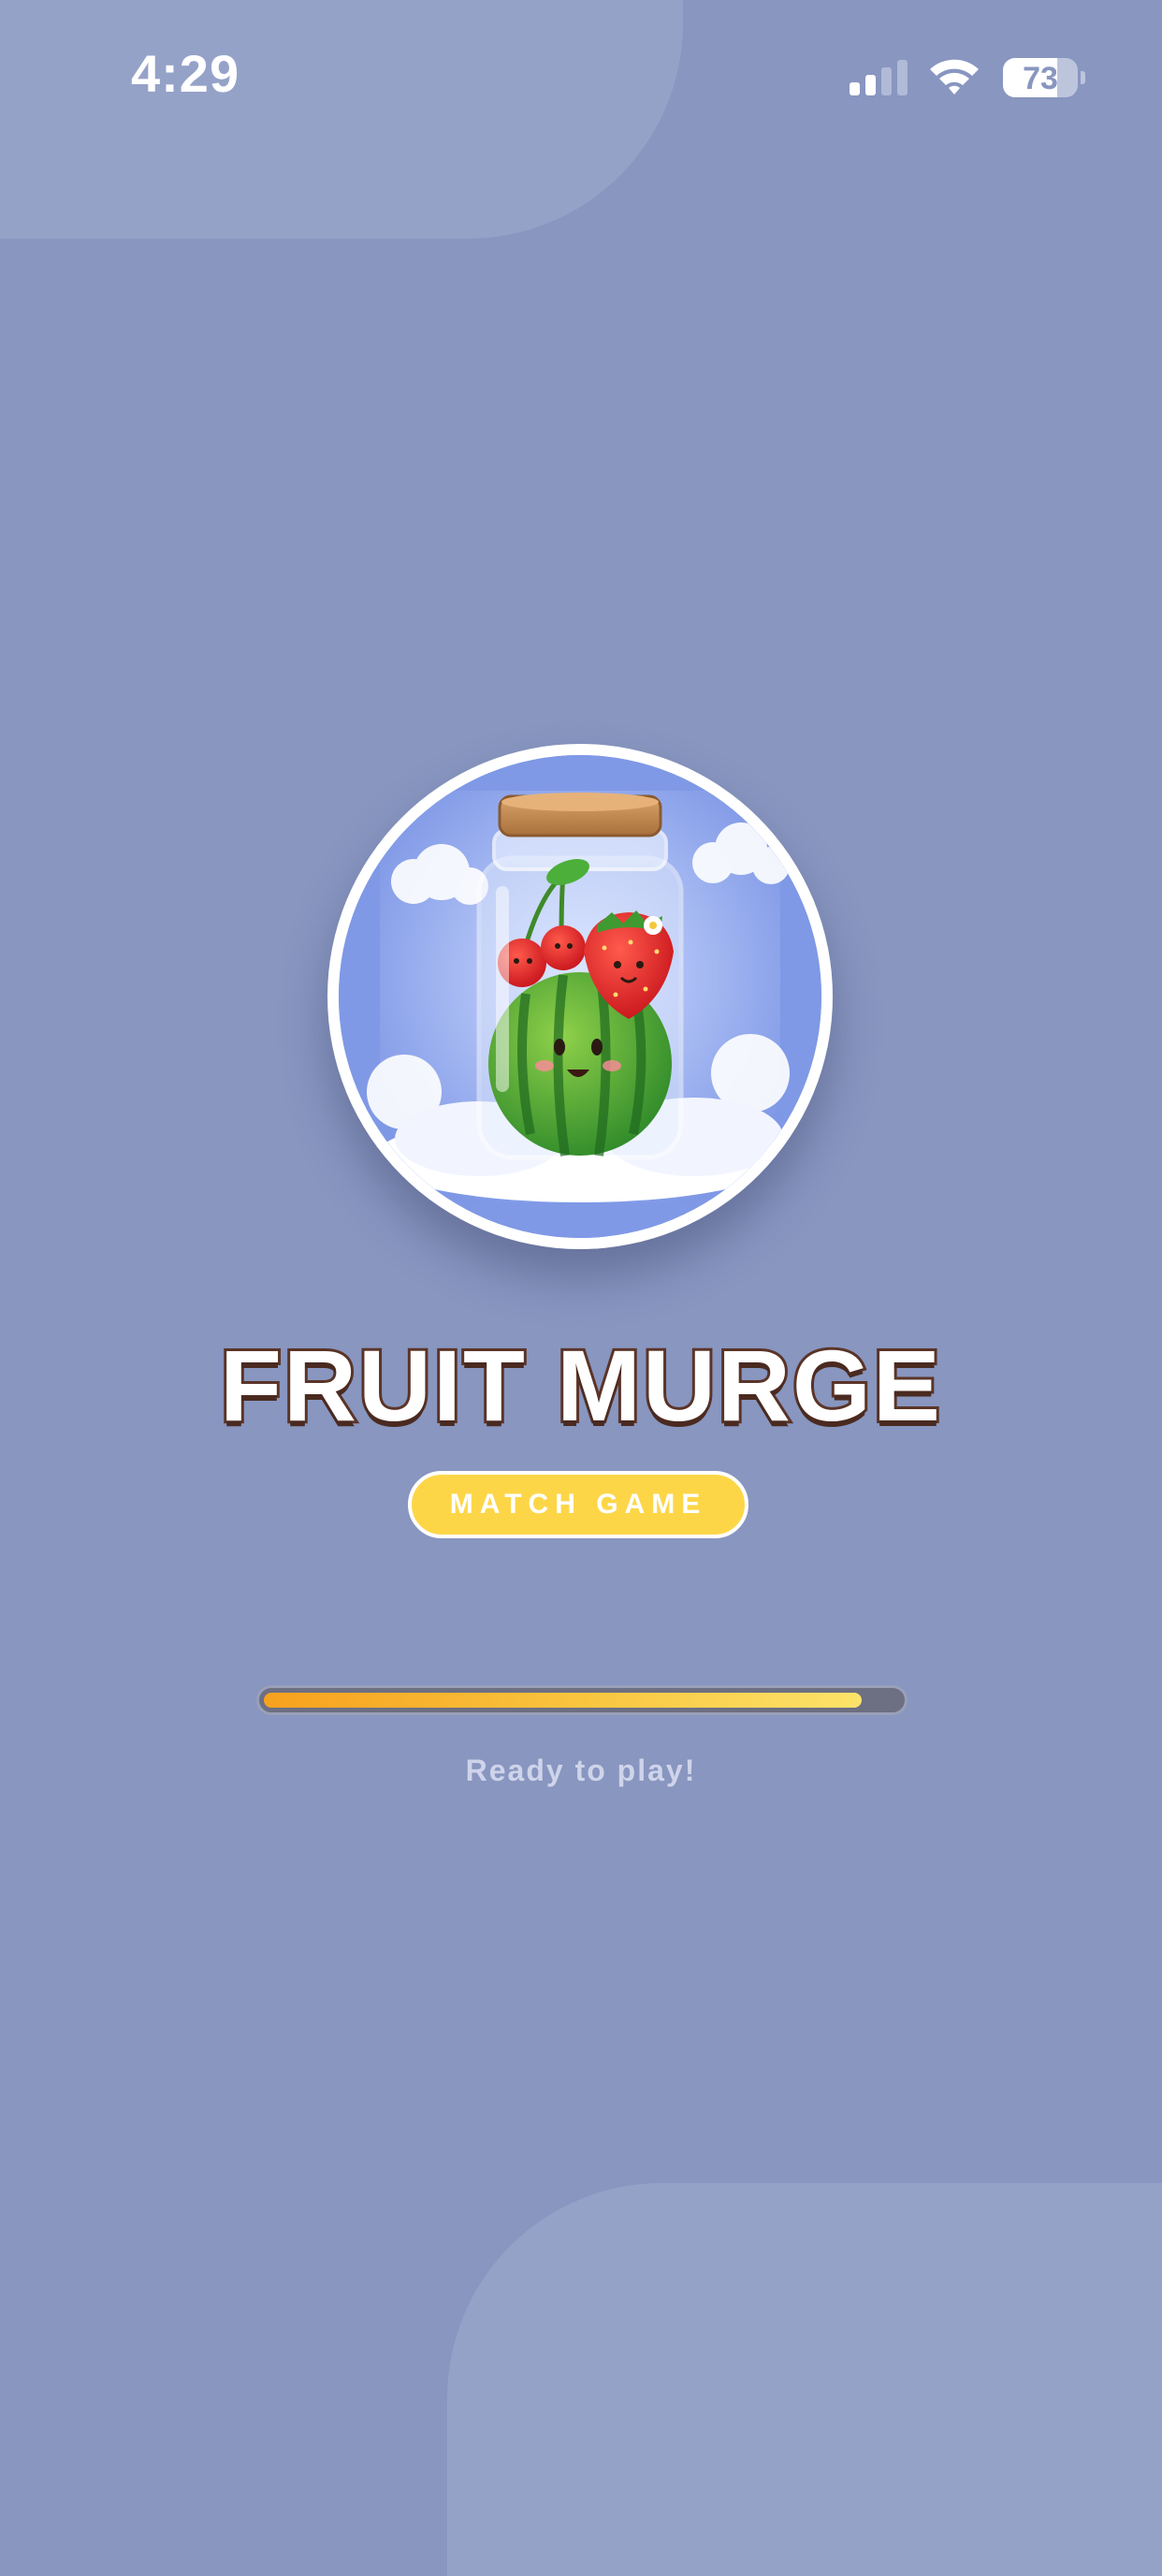 Image resolution: width=1162 pixels, height=2576 pixels. I want to click on fruit-jar-logo-icon, so click(580, 996).